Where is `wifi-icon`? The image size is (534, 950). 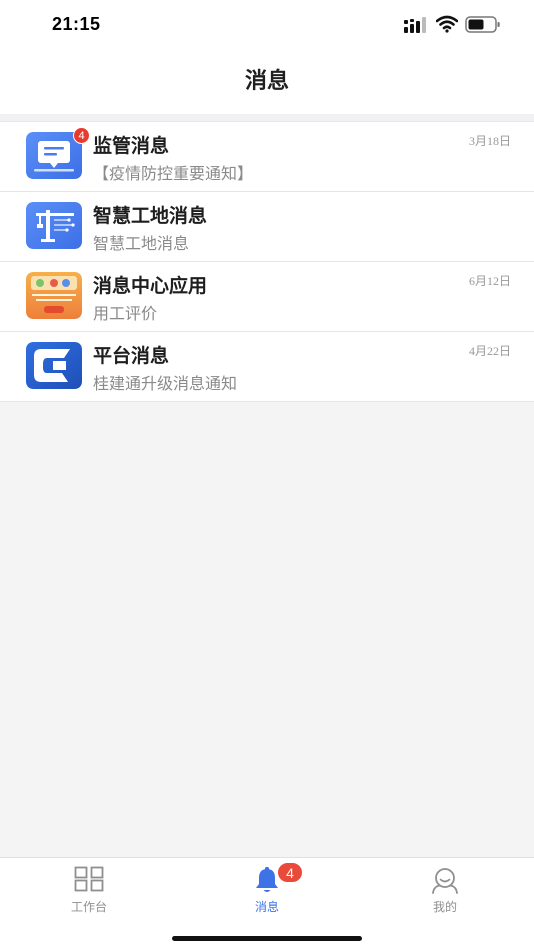 wifi-icon is located at coordinates (447, 24).